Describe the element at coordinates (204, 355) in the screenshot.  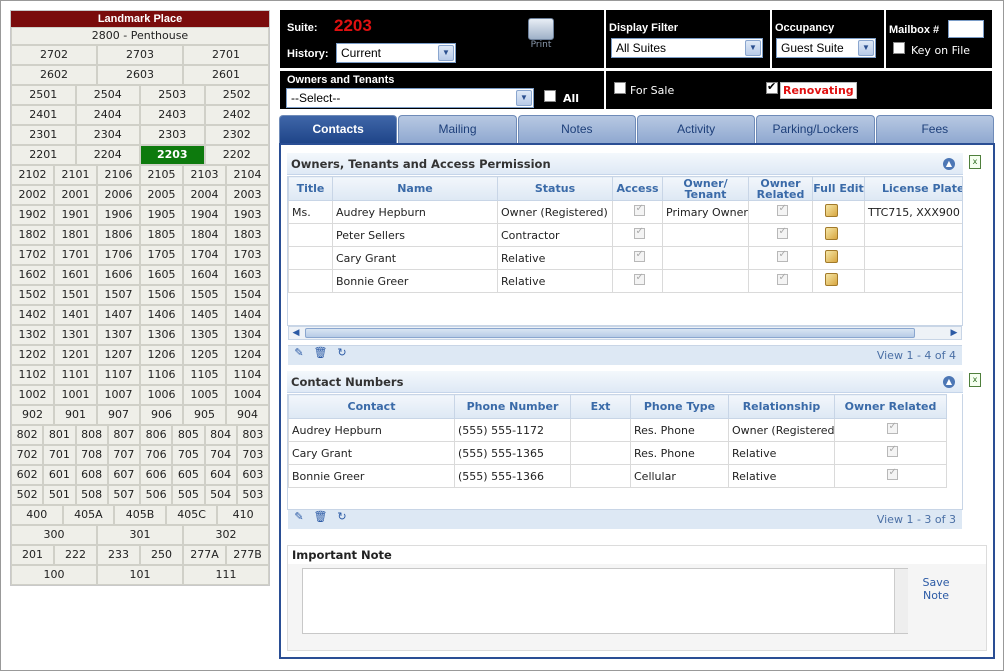
I see `suite-cell-1205: 1205` at that location.